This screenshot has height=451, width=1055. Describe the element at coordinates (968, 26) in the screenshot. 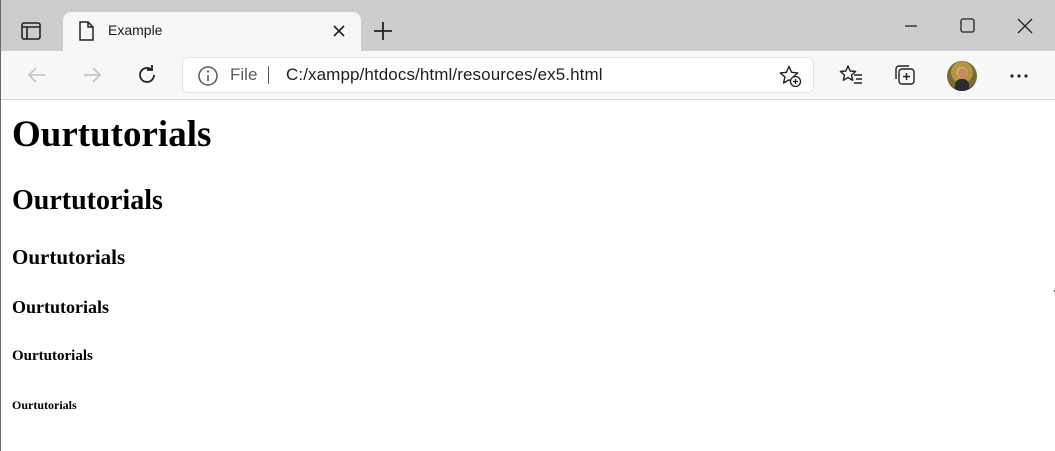

I see `maximize-icon` at that location.